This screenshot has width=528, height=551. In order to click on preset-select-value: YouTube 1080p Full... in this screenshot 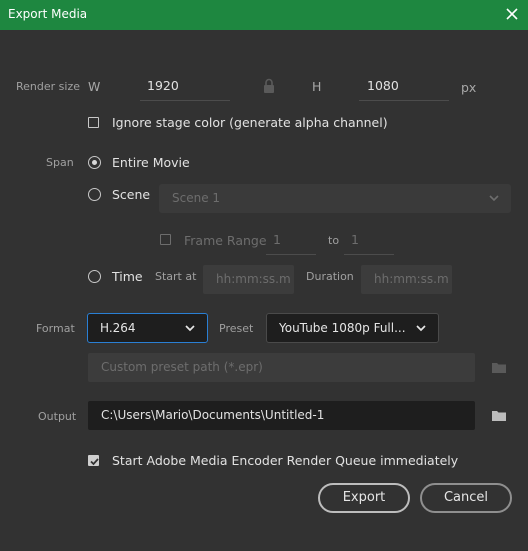, I will do `click(342, 328)`.